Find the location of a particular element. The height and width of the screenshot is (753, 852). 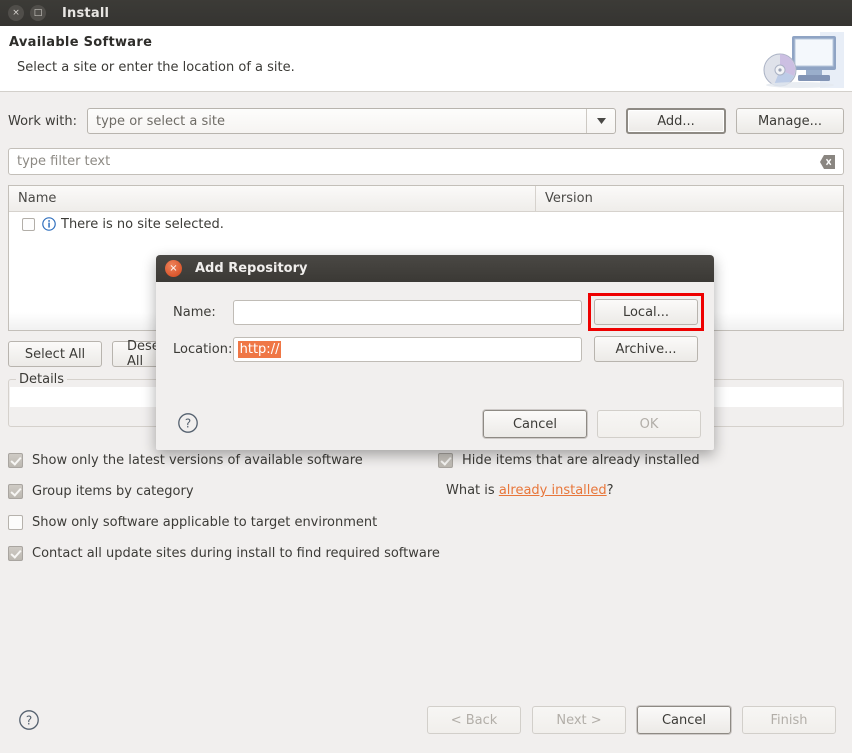

checkbox-group-by-category is located at coordinates (15, 491).